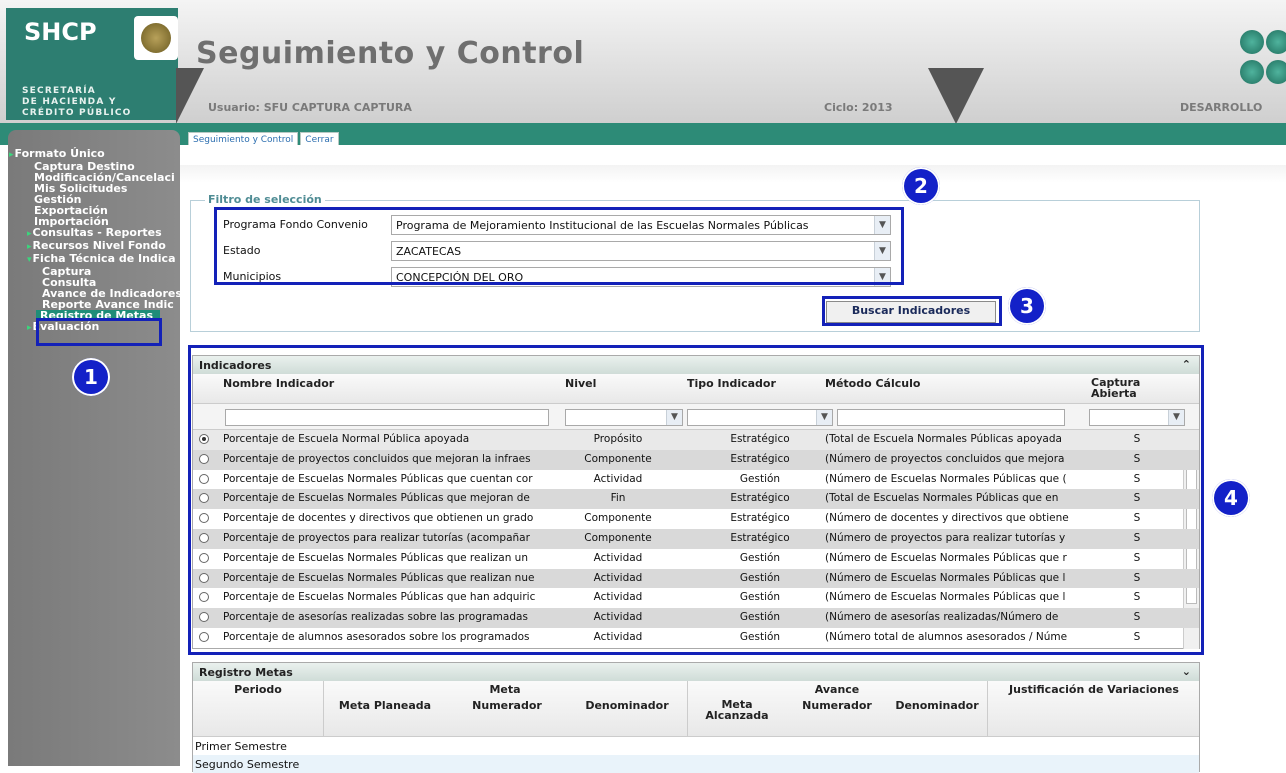 This screenshot has height=773, width=1286. What do you see at coordinates (1137, 417) in the screenshot?
I see `filter-captura-select: ▼` at bounding box center [1137, 417].